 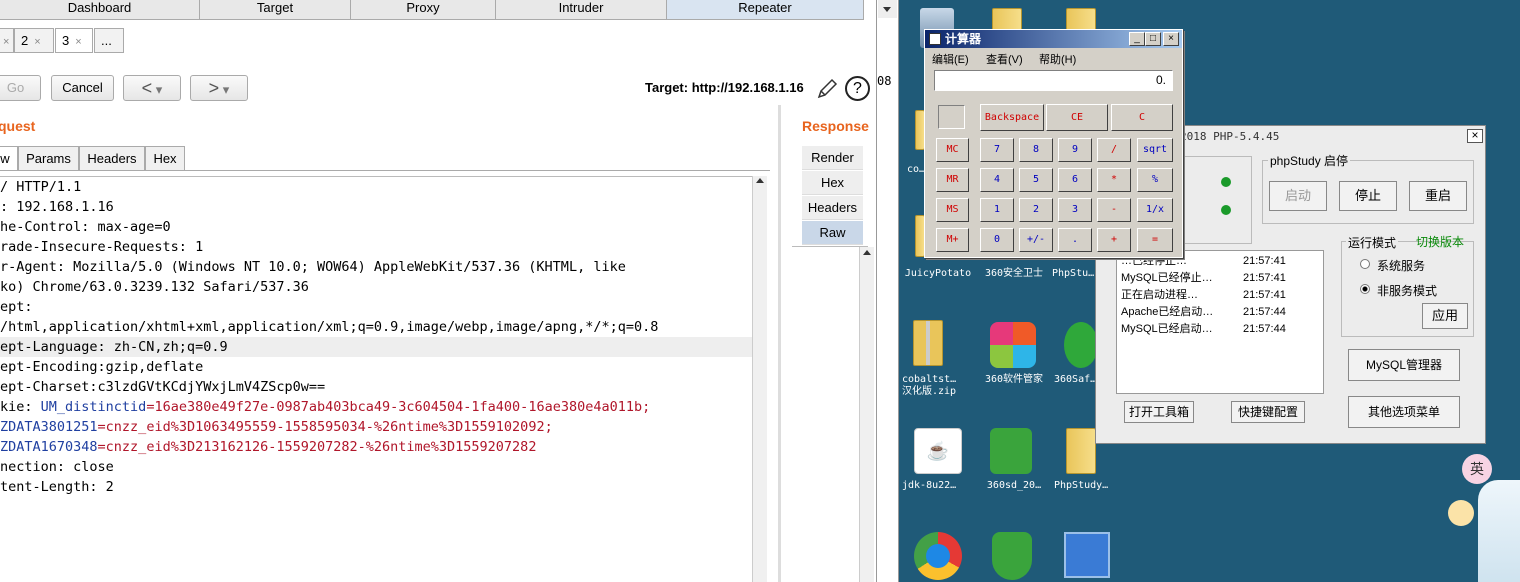 I want to click on calc-key: 3, so click(x=1075, y=210).